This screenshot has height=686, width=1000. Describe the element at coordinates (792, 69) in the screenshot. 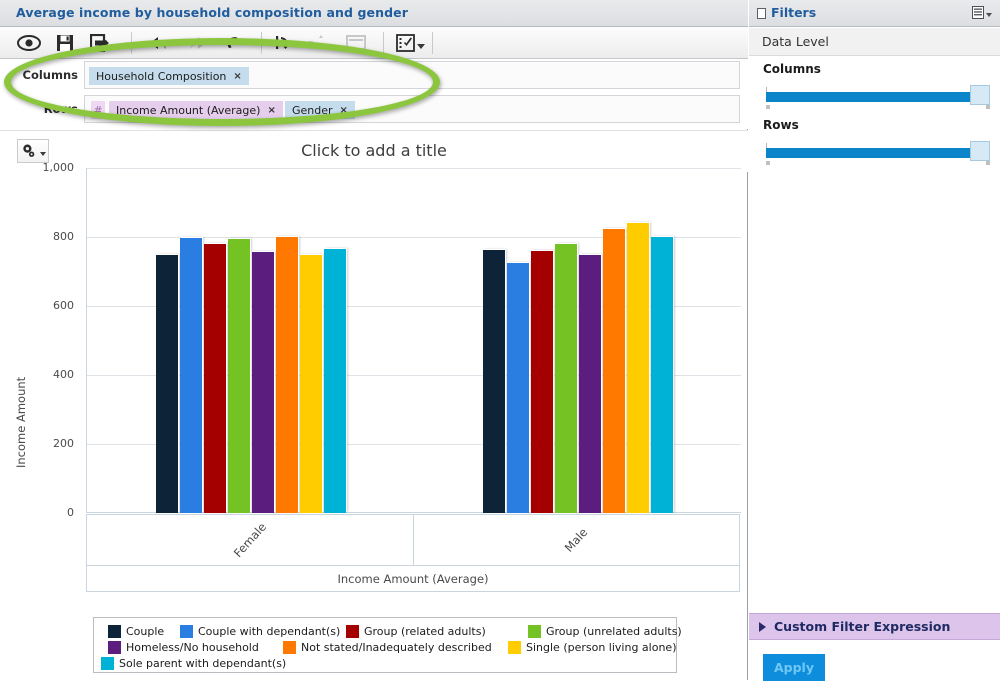

I see `filter-group-label: Columns` at that location.